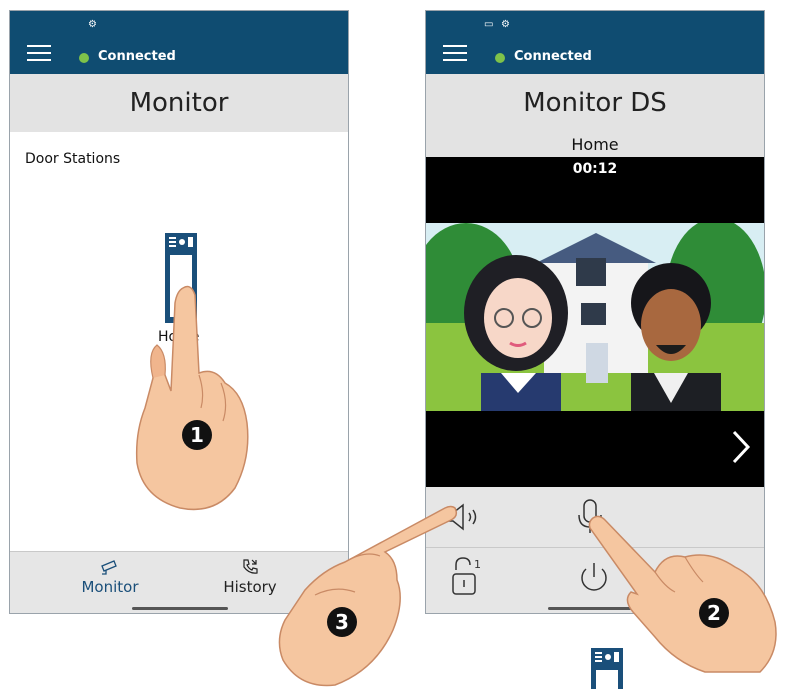 The width and height of the screenshot is (785, 689). Describe the element at coordinates (595, 42) in the screenshot. I see `top-bar: ▭ ⚙ Connected` at that location.